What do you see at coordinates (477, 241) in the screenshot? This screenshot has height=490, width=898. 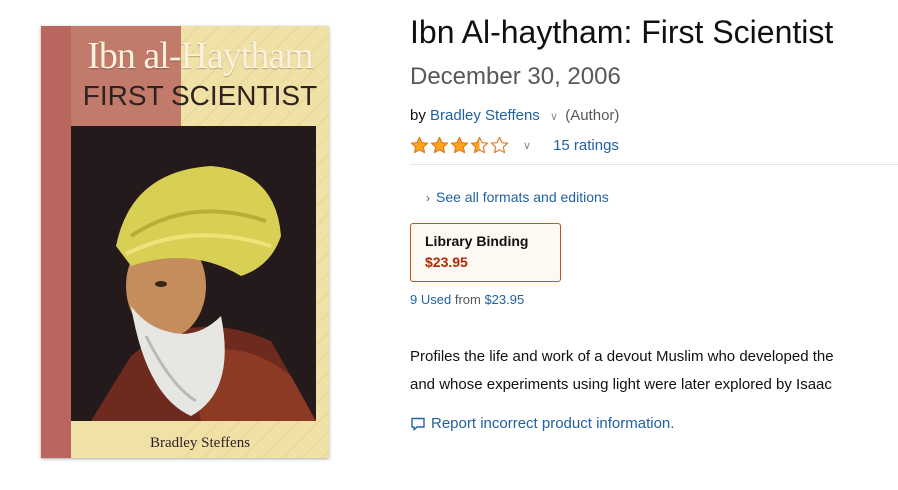 I see `format-name: Library Binding` at bounding box center [477, 241].